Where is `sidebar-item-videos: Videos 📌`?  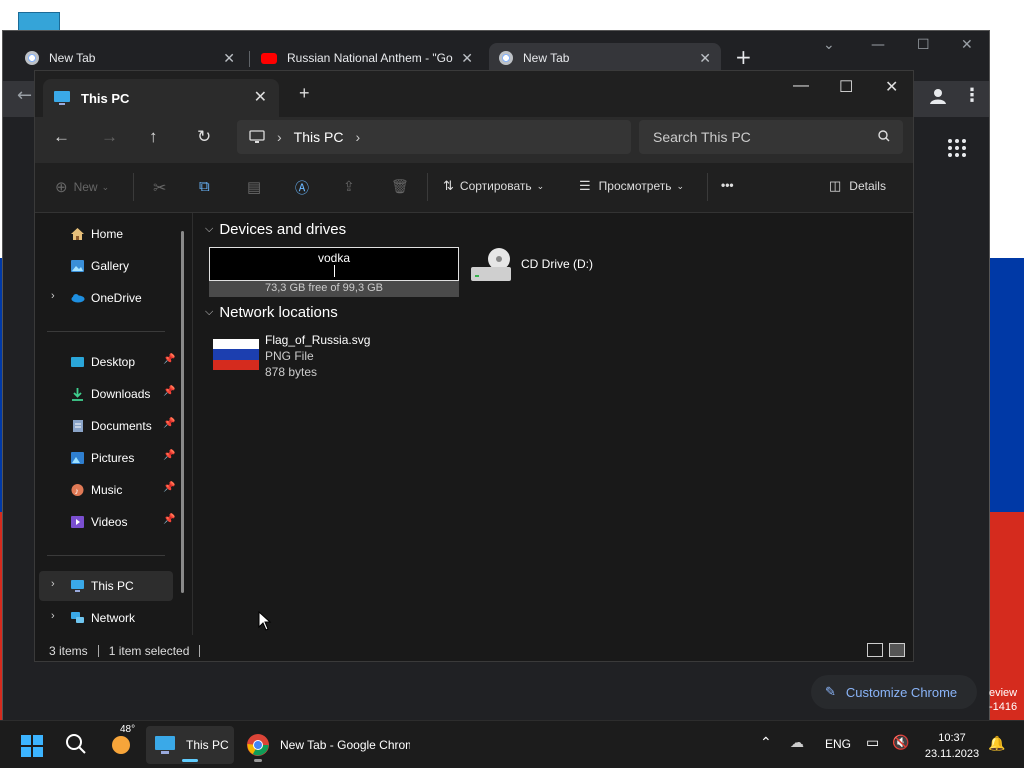 sidebar-item-videos: Videos 📌 is located at coordinates (107, 522).